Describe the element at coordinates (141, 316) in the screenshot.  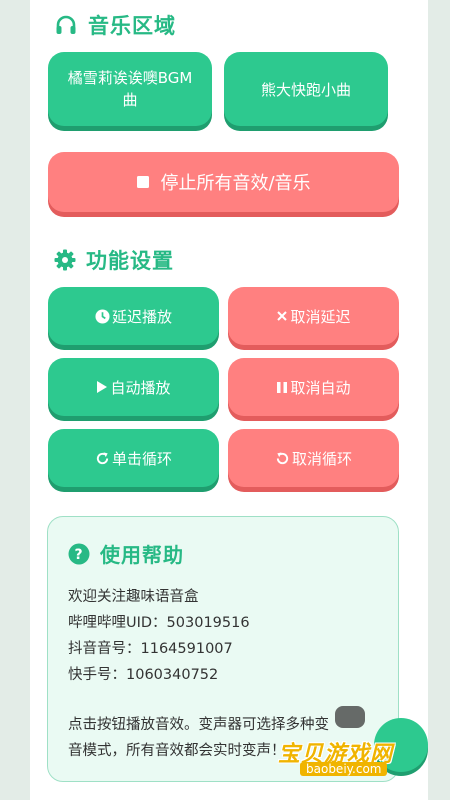
I see `delay-play-label: 延迟播放` at that location.